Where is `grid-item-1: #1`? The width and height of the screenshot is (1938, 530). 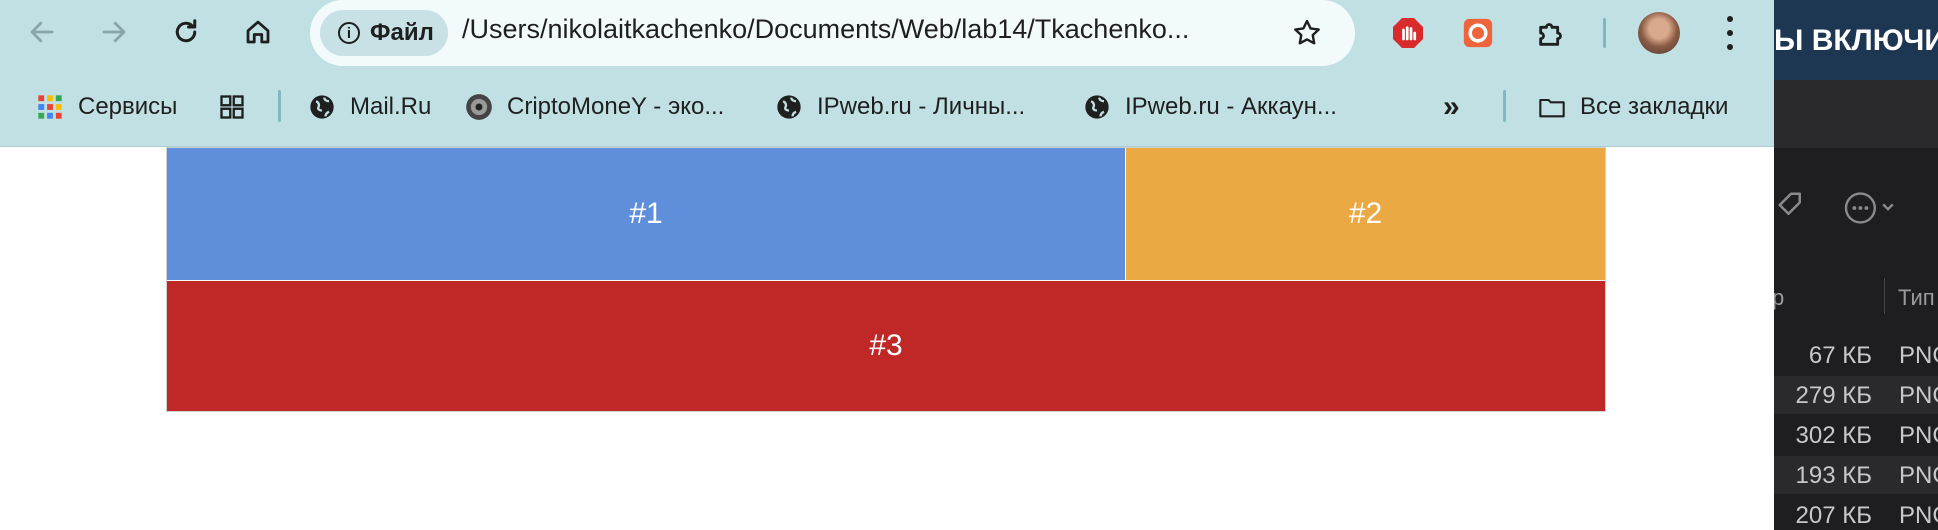 grid-item-1: #1 is located at coordinates (646, 214).